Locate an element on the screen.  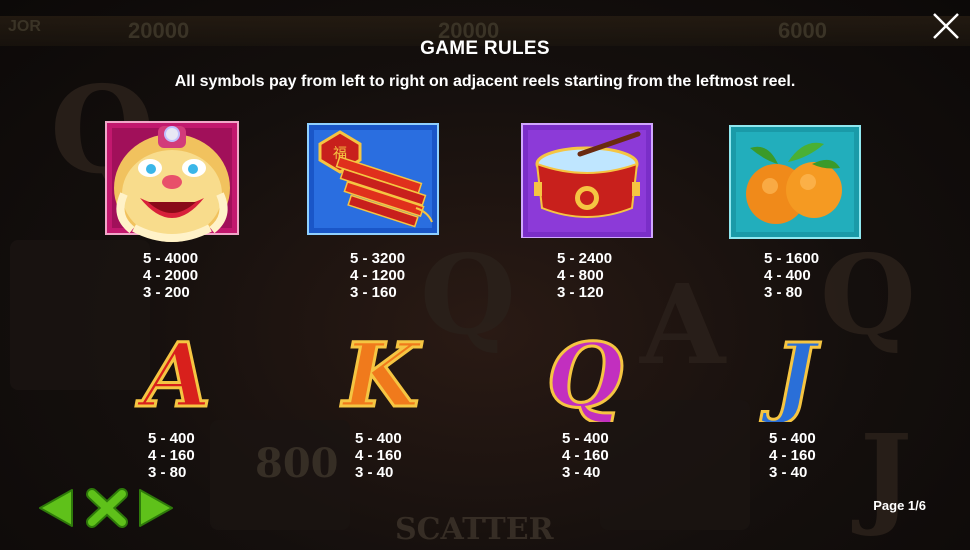
paytable-drum: 5 - 2400 4 - 800 3 - 120 is located at coordinates (584, 275).